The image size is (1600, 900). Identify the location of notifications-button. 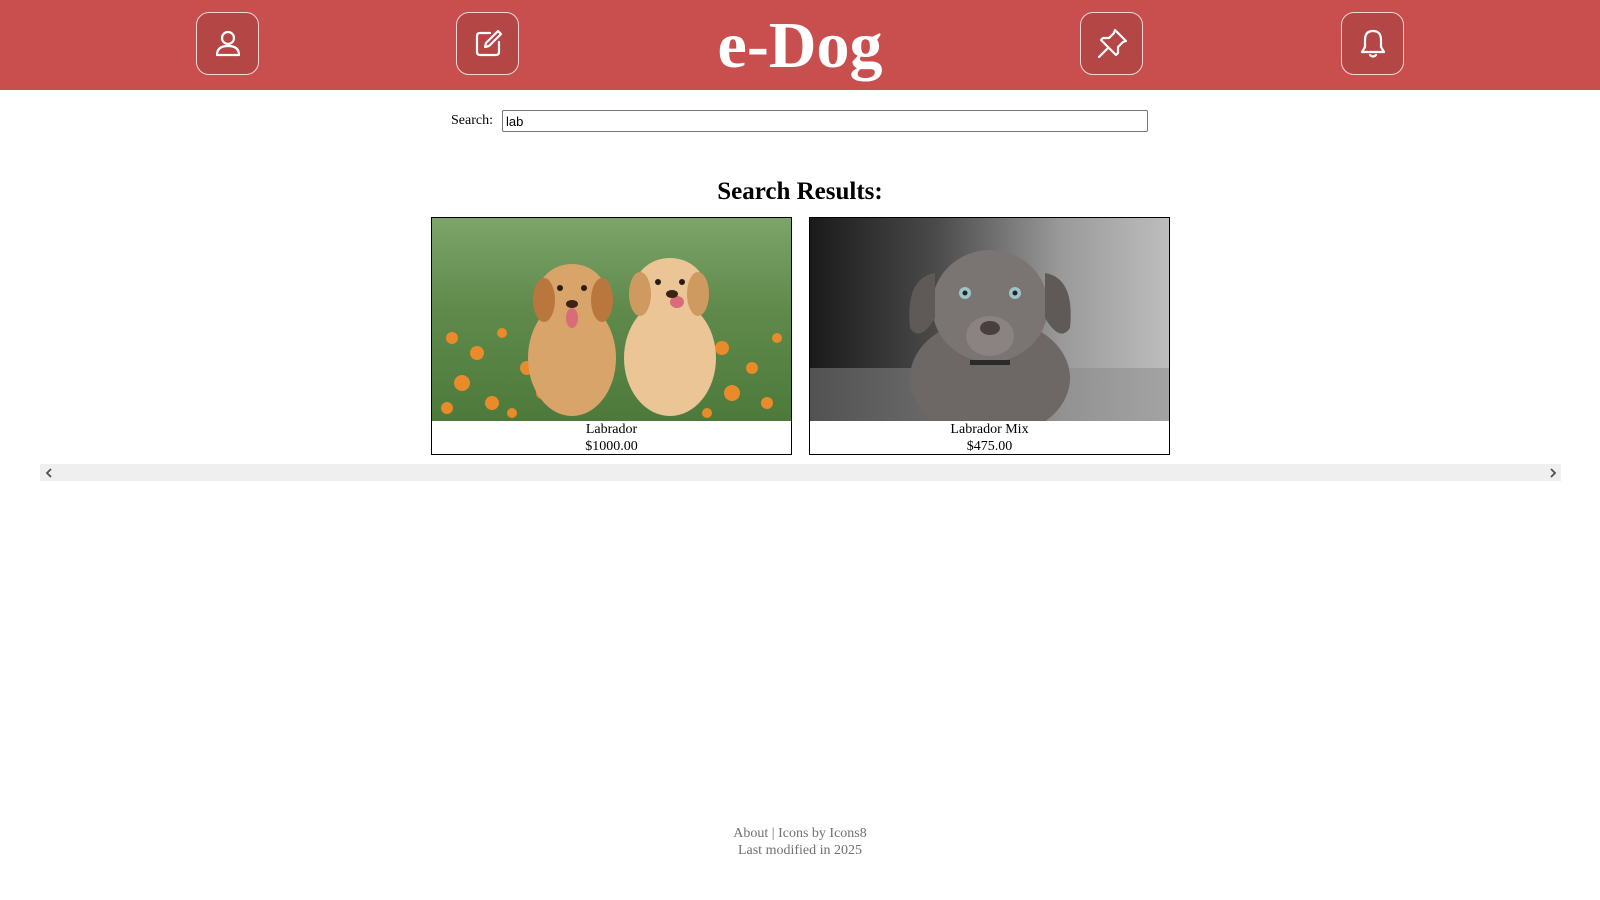
(1372, 43).